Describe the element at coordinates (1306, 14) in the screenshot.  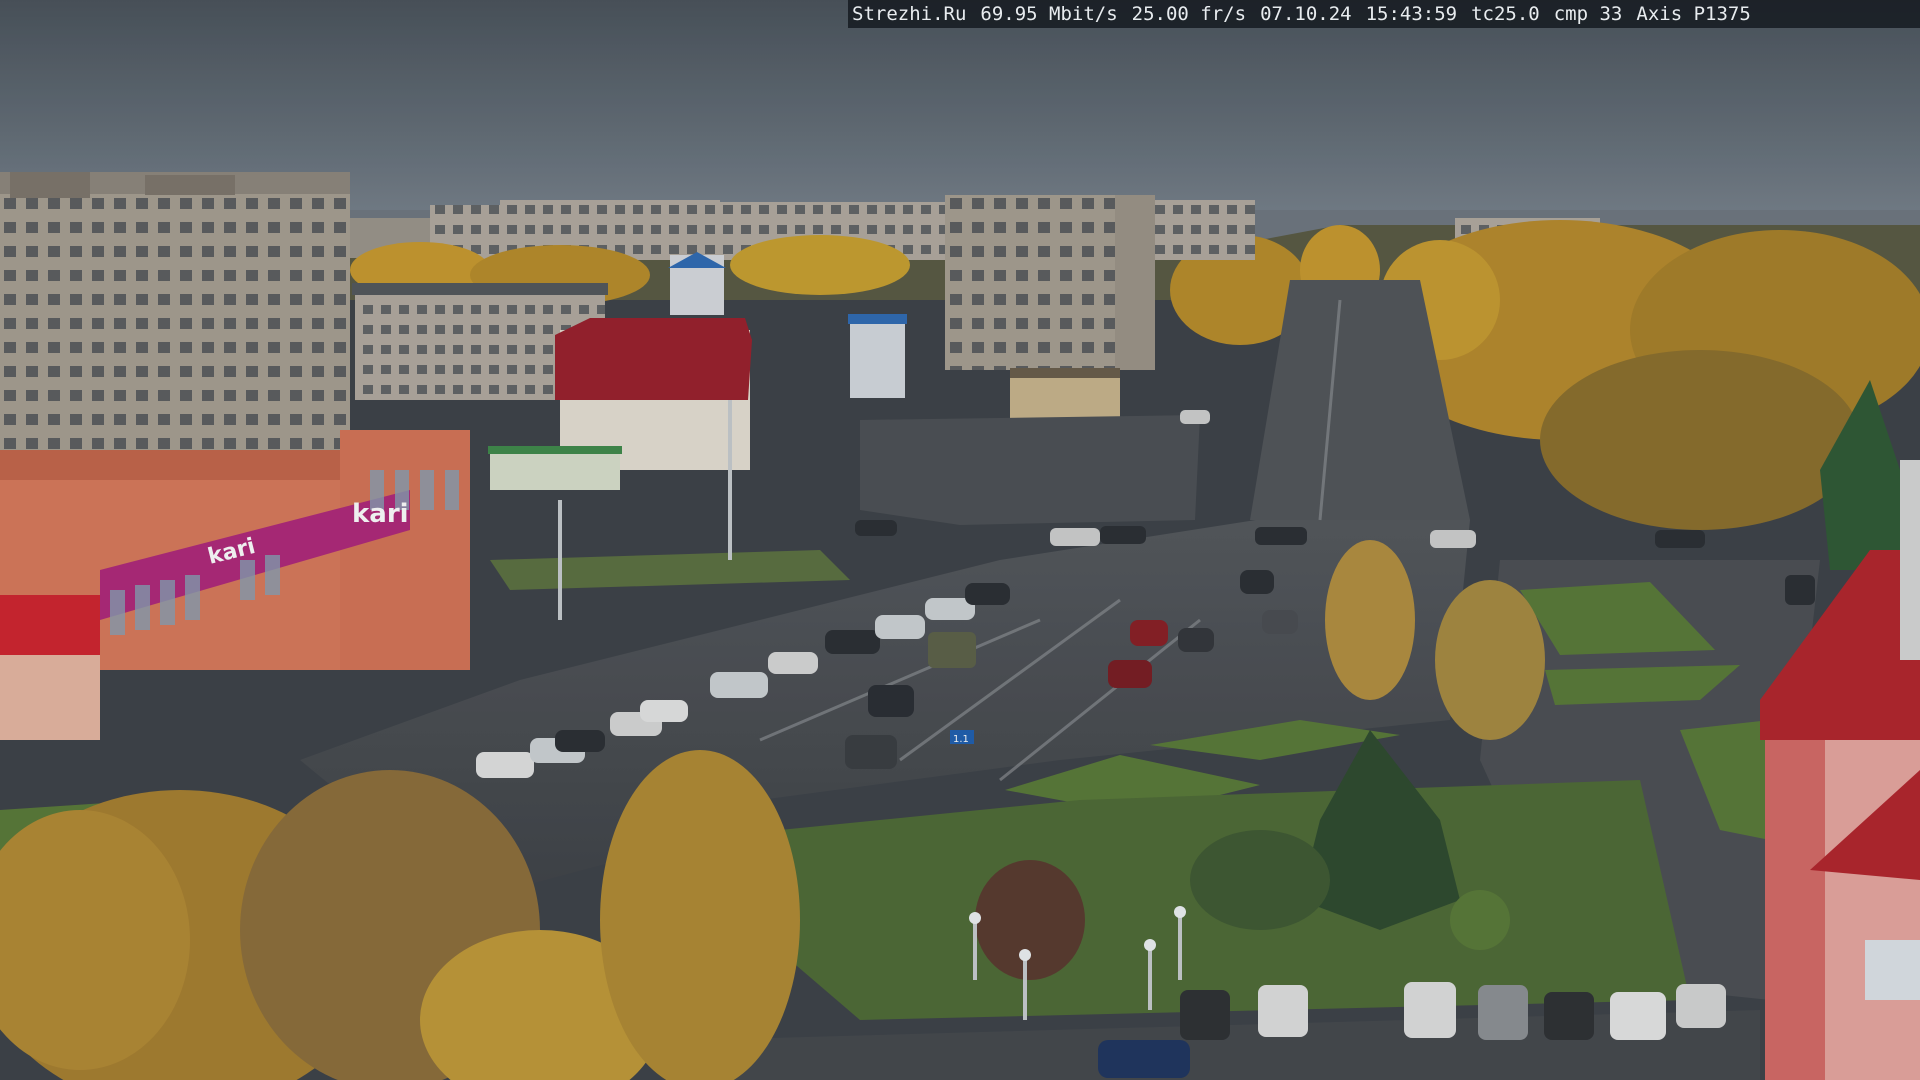
I see `osd-date: 07.10.24` at that location.